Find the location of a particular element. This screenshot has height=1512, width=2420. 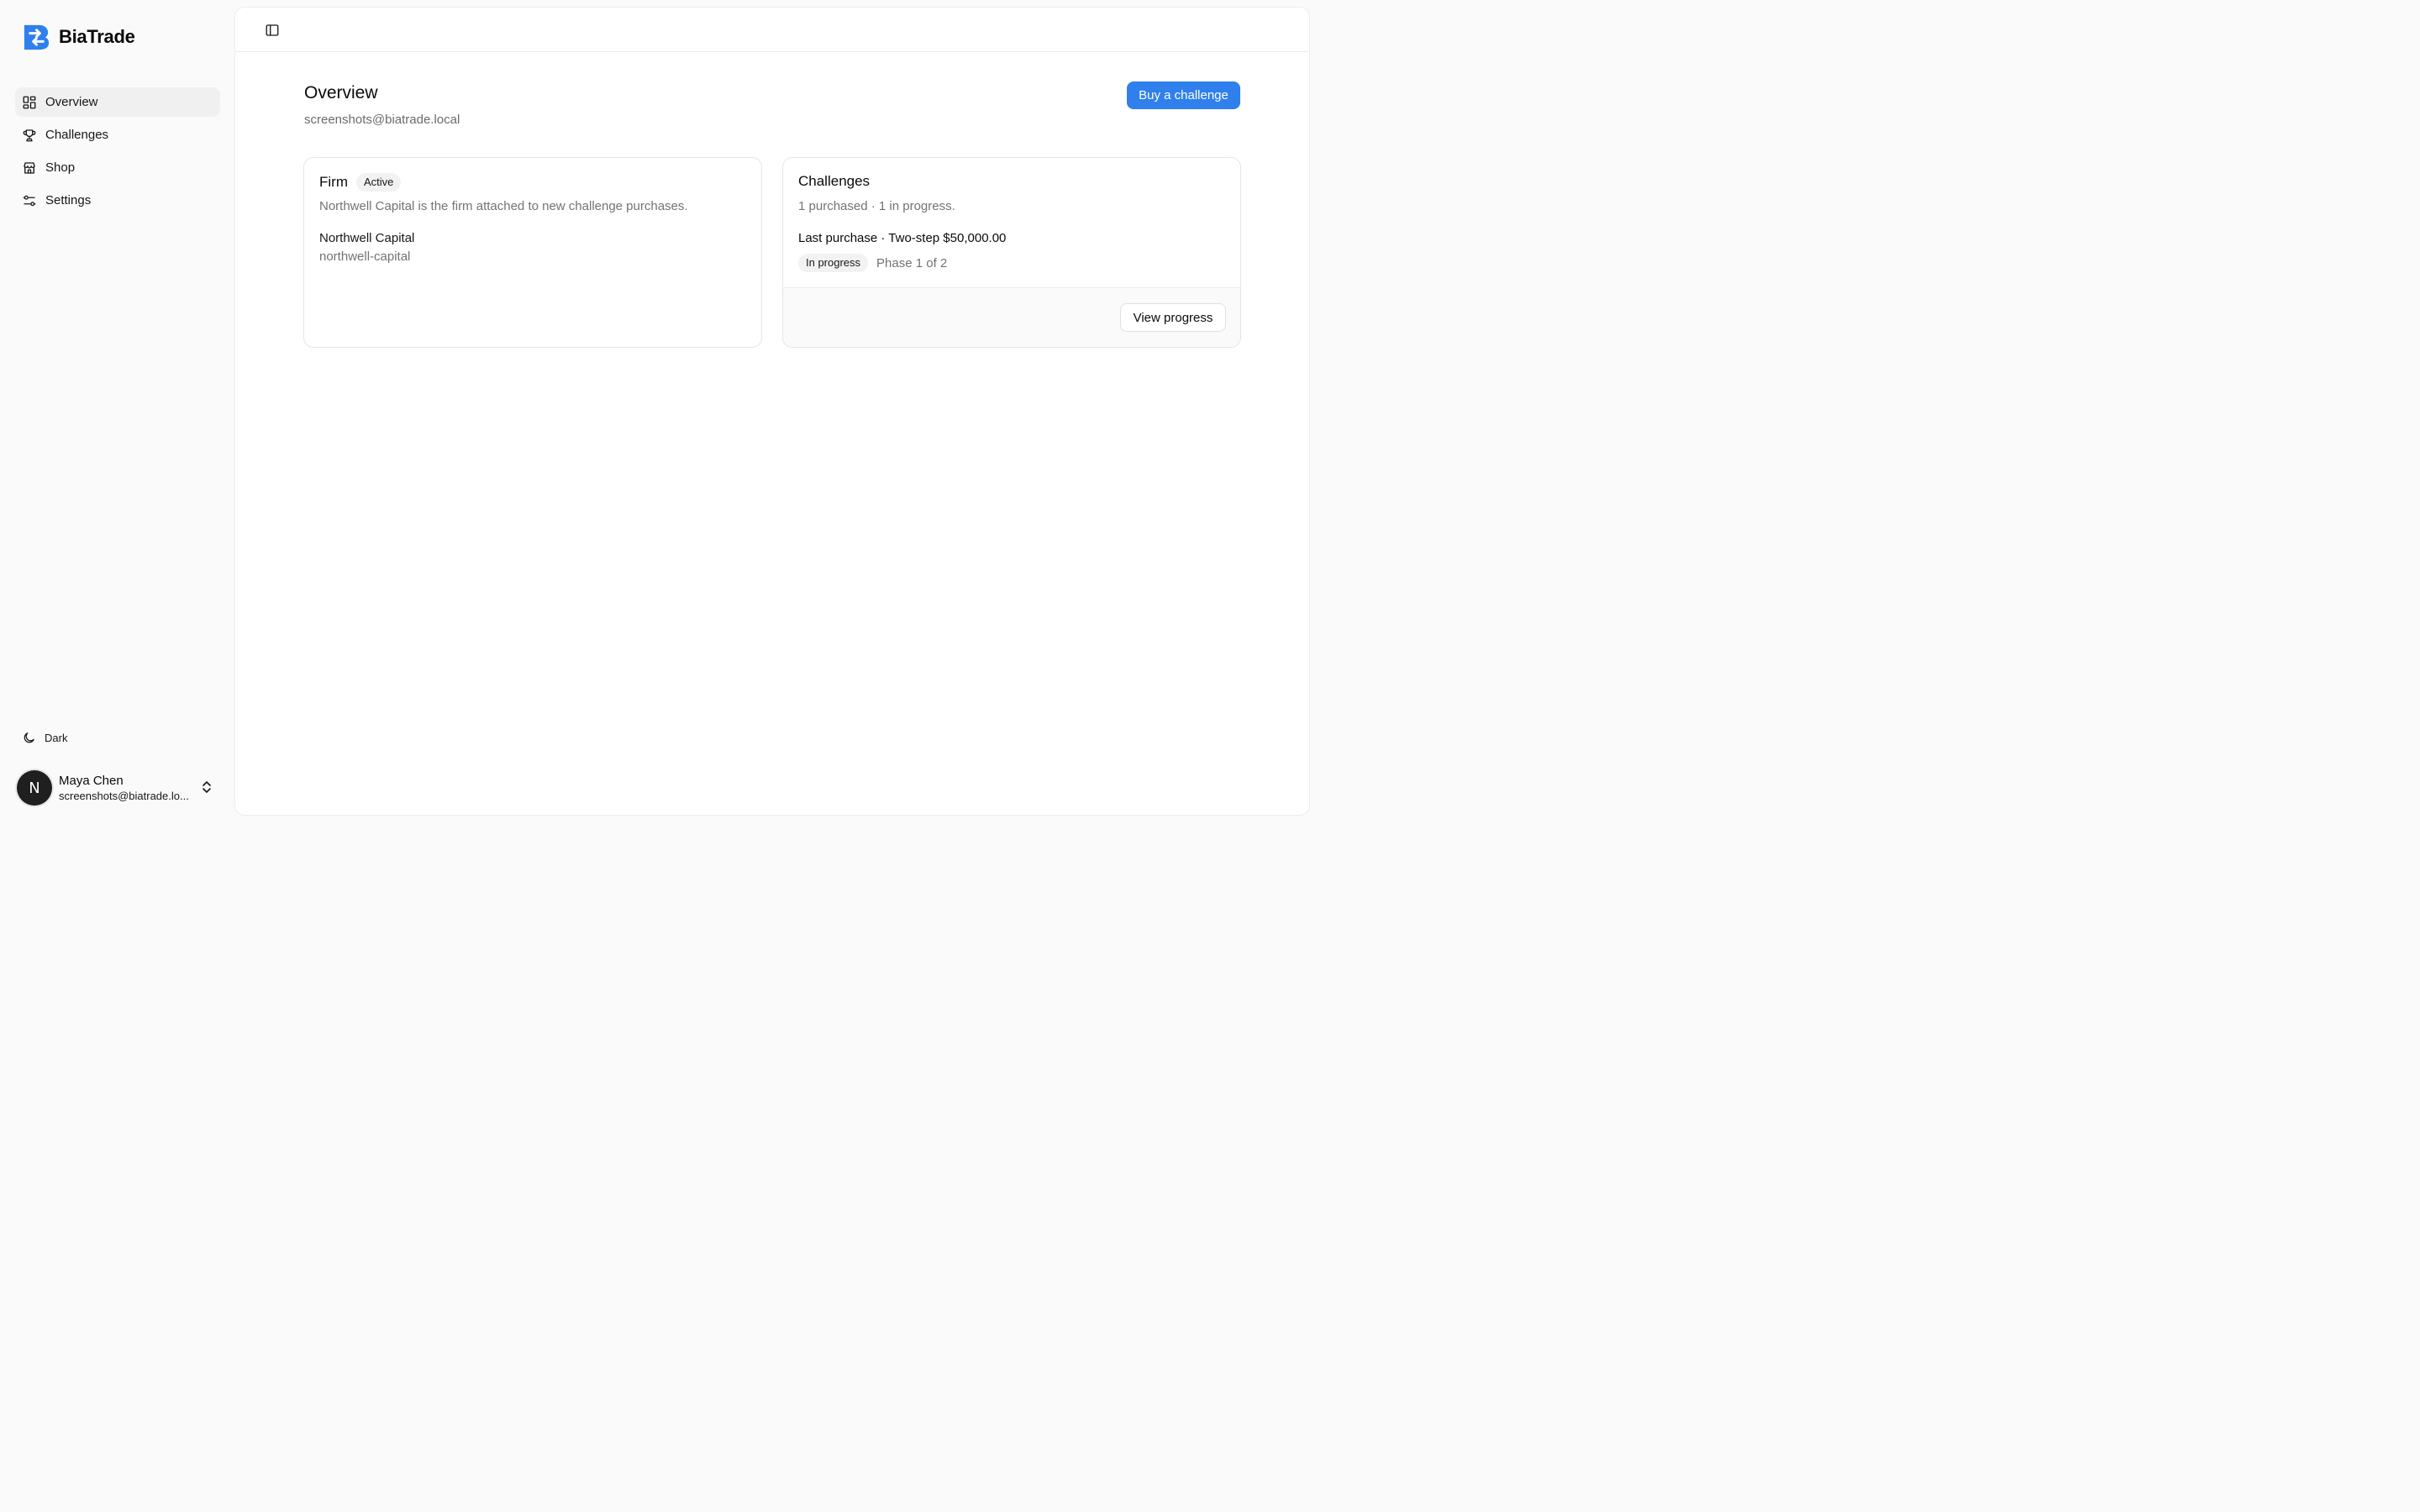

challenges-card-header: Challenges is located at coordinates (834, 181).